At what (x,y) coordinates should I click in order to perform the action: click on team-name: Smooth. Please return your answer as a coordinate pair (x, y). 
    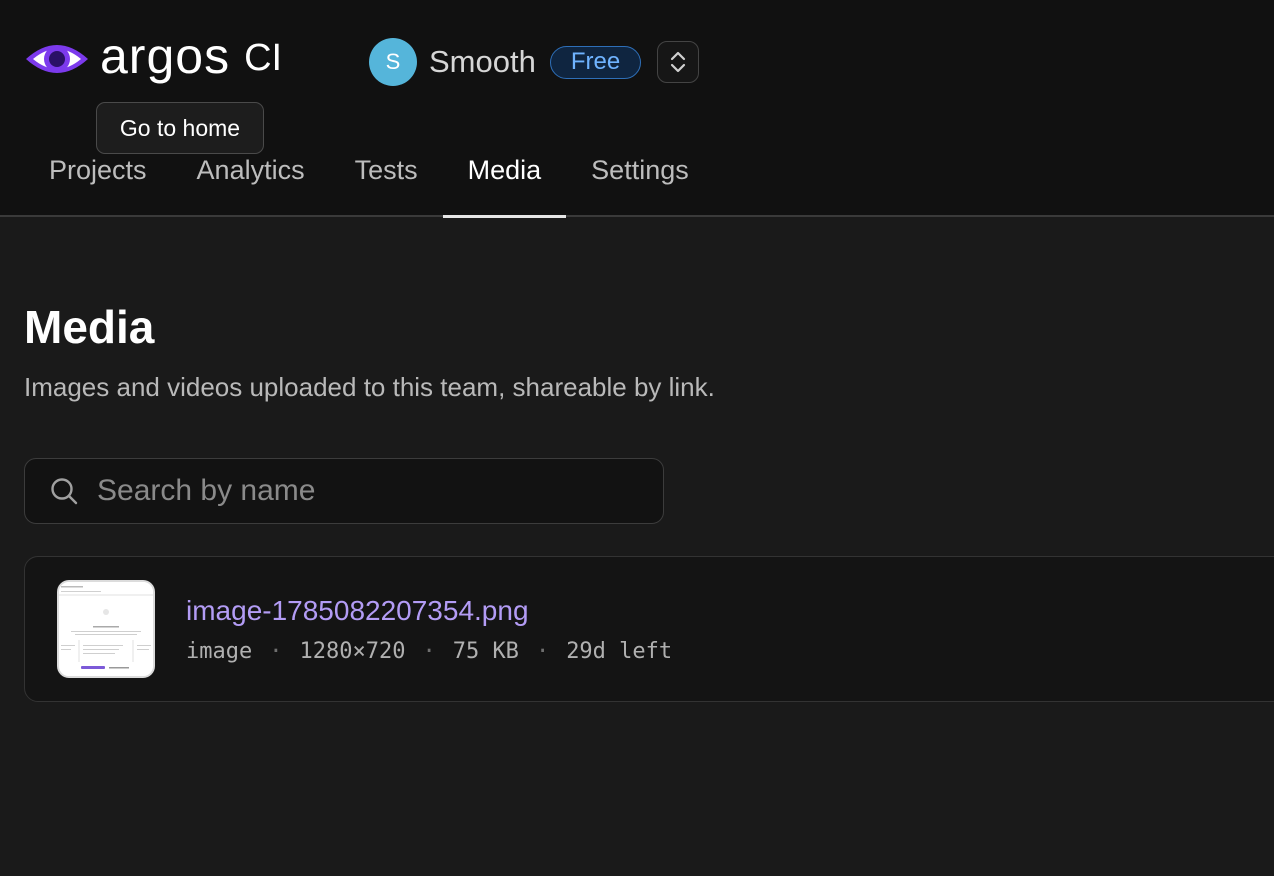
    Looking at the image, I should click on (482, 62).